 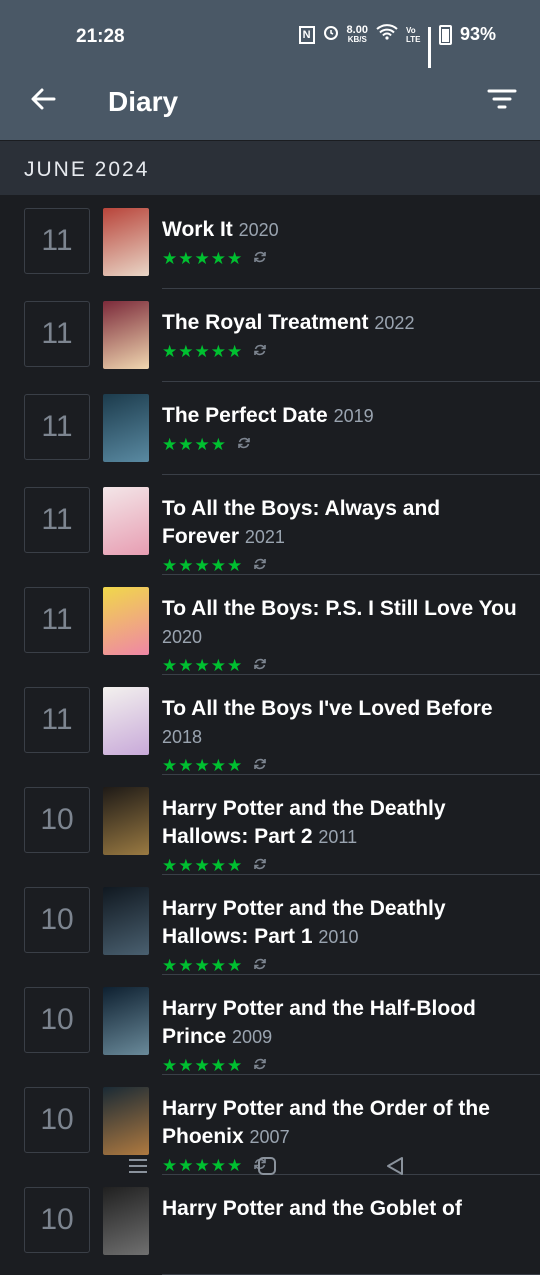 I want to click on movie-title: The Perfect Date, so click(x=245, y=415).